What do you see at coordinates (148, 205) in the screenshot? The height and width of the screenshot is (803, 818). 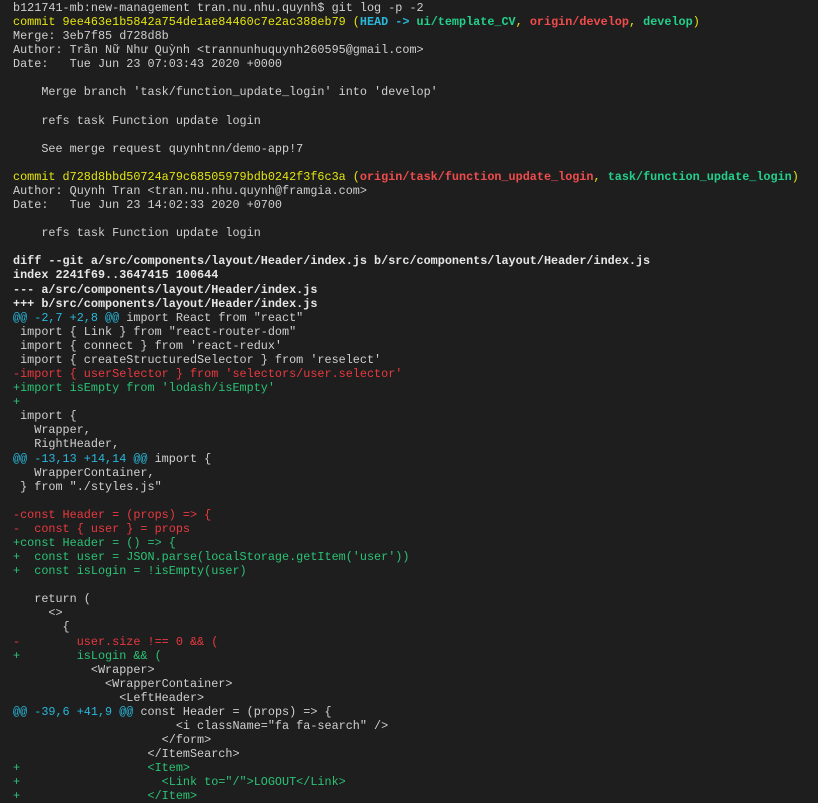 I see `terminal-text-segment: Date: Tue Jun 23 14:02:33 2020 +0700` at bounding box center [148, 205].